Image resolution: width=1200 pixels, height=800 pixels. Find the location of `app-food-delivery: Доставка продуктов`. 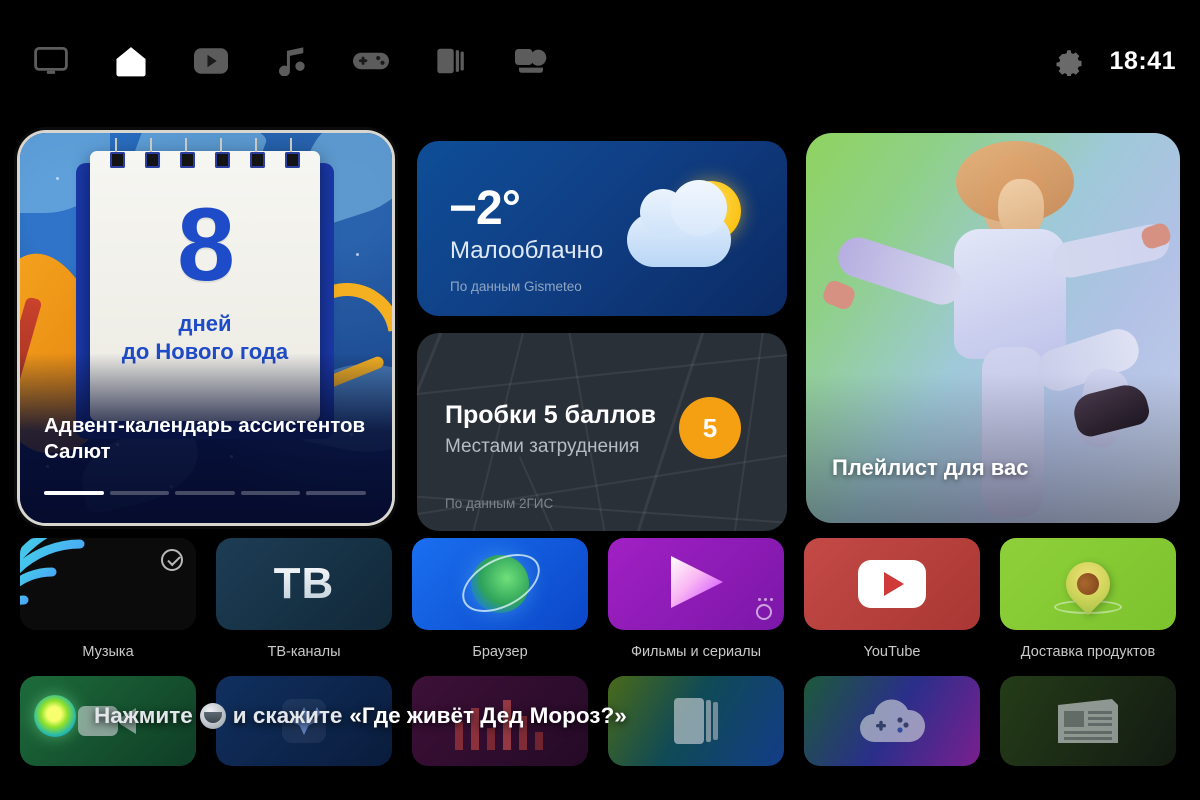

app-food-delivery: Доставка продуктов is located at coordinates (1088, 599).